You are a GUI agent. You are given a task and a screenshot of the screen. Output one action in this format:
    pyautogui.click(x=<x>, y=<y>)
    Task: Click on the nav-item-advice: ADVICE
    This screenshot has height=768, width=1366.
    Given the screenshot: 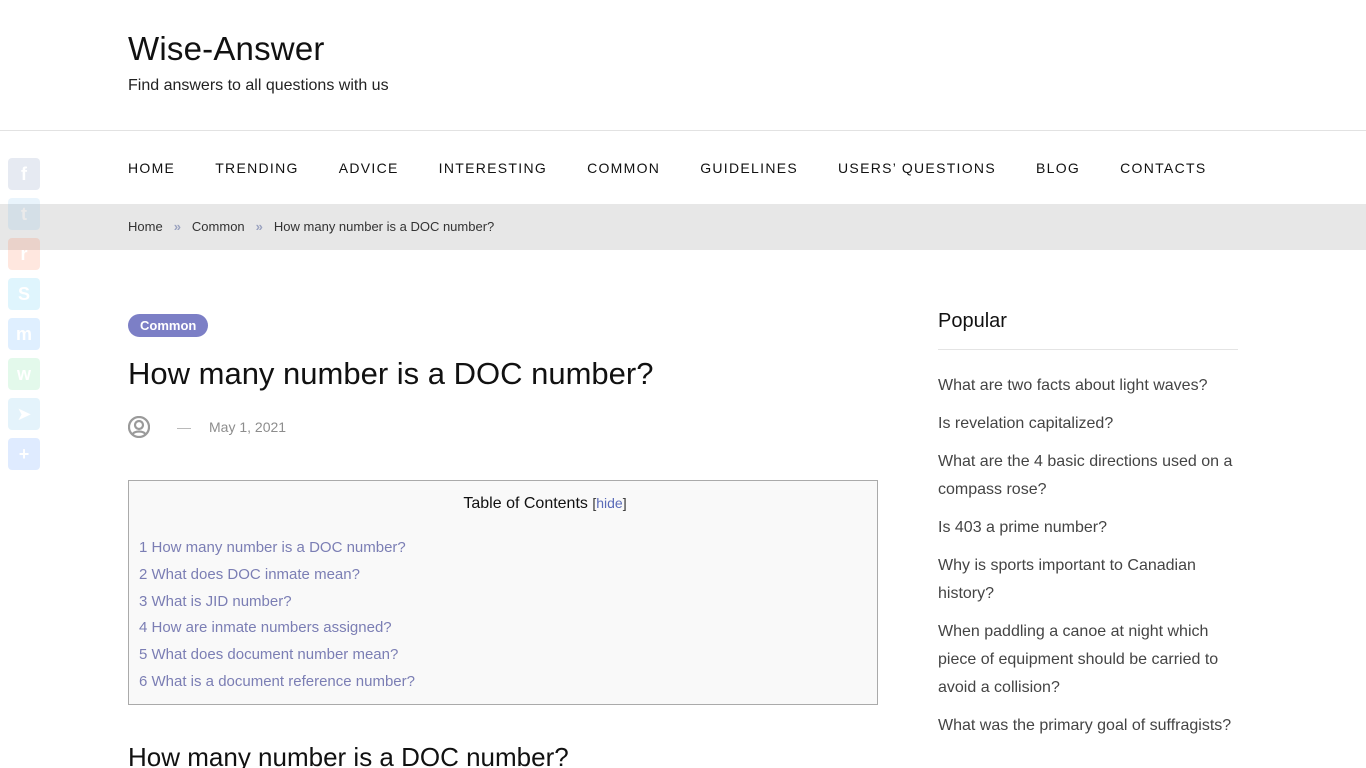 What is the action you would take?
    pyautogui.click(x=369, y=168)
    